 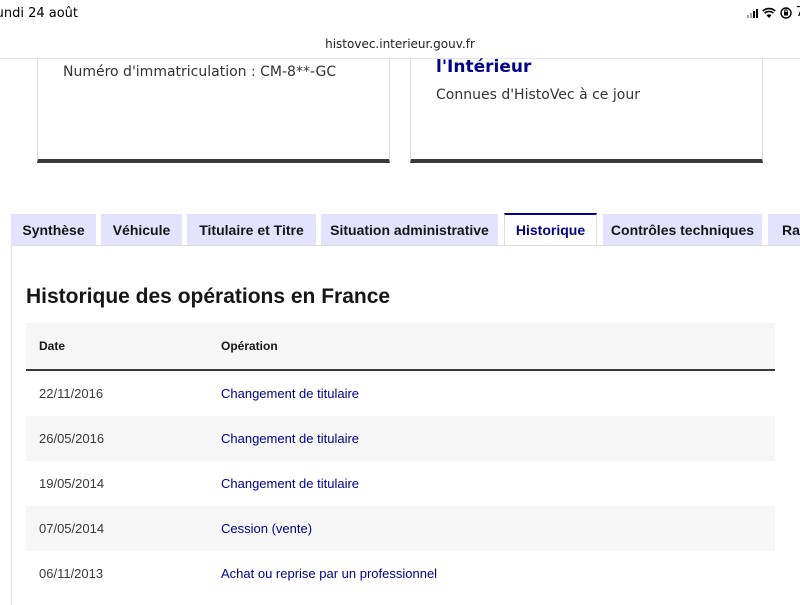 I want to click on tab-vehicule: Véhicule, so click(x=141, y=230).